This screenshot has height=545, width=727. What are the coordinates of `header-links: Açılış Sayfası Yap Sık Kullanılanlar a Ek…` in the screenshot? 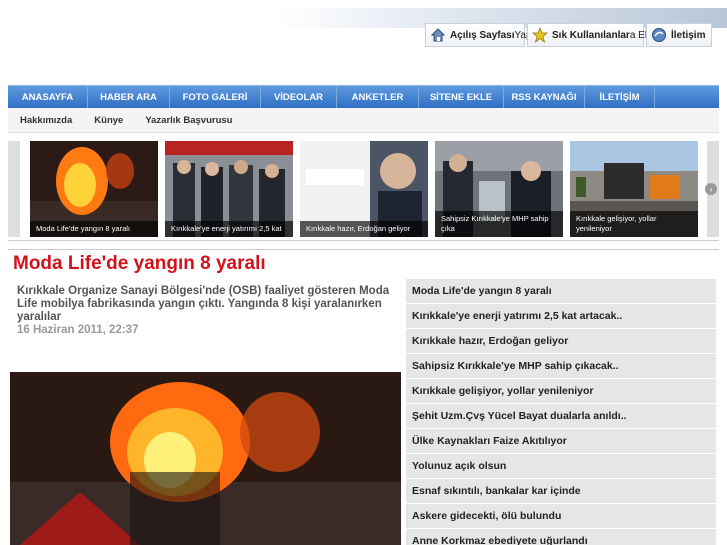 It's located at (567, 35).